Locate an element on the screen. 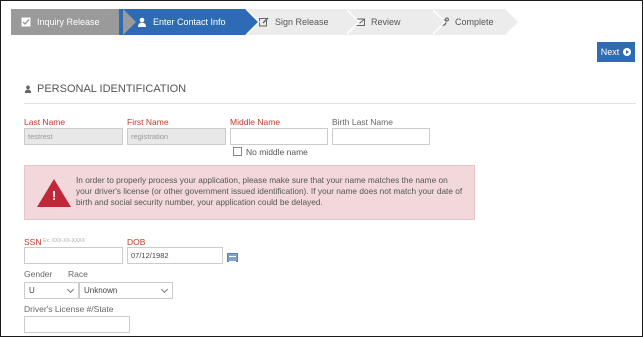 The width and height of the screenshot is (643, 337). step-label: Inquiry Release is located at coordinates (68, 22).